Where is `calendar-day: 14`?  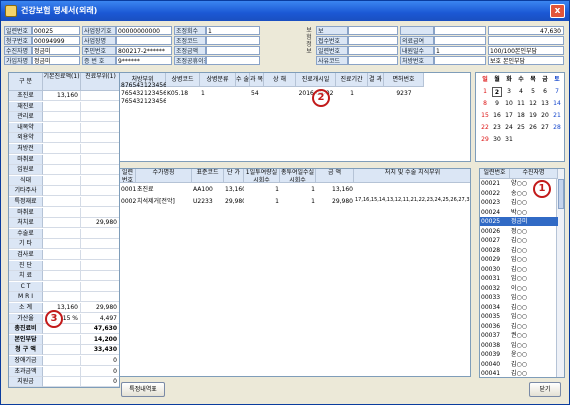 calendar-day: 14 is located at coordinates (557, 104).